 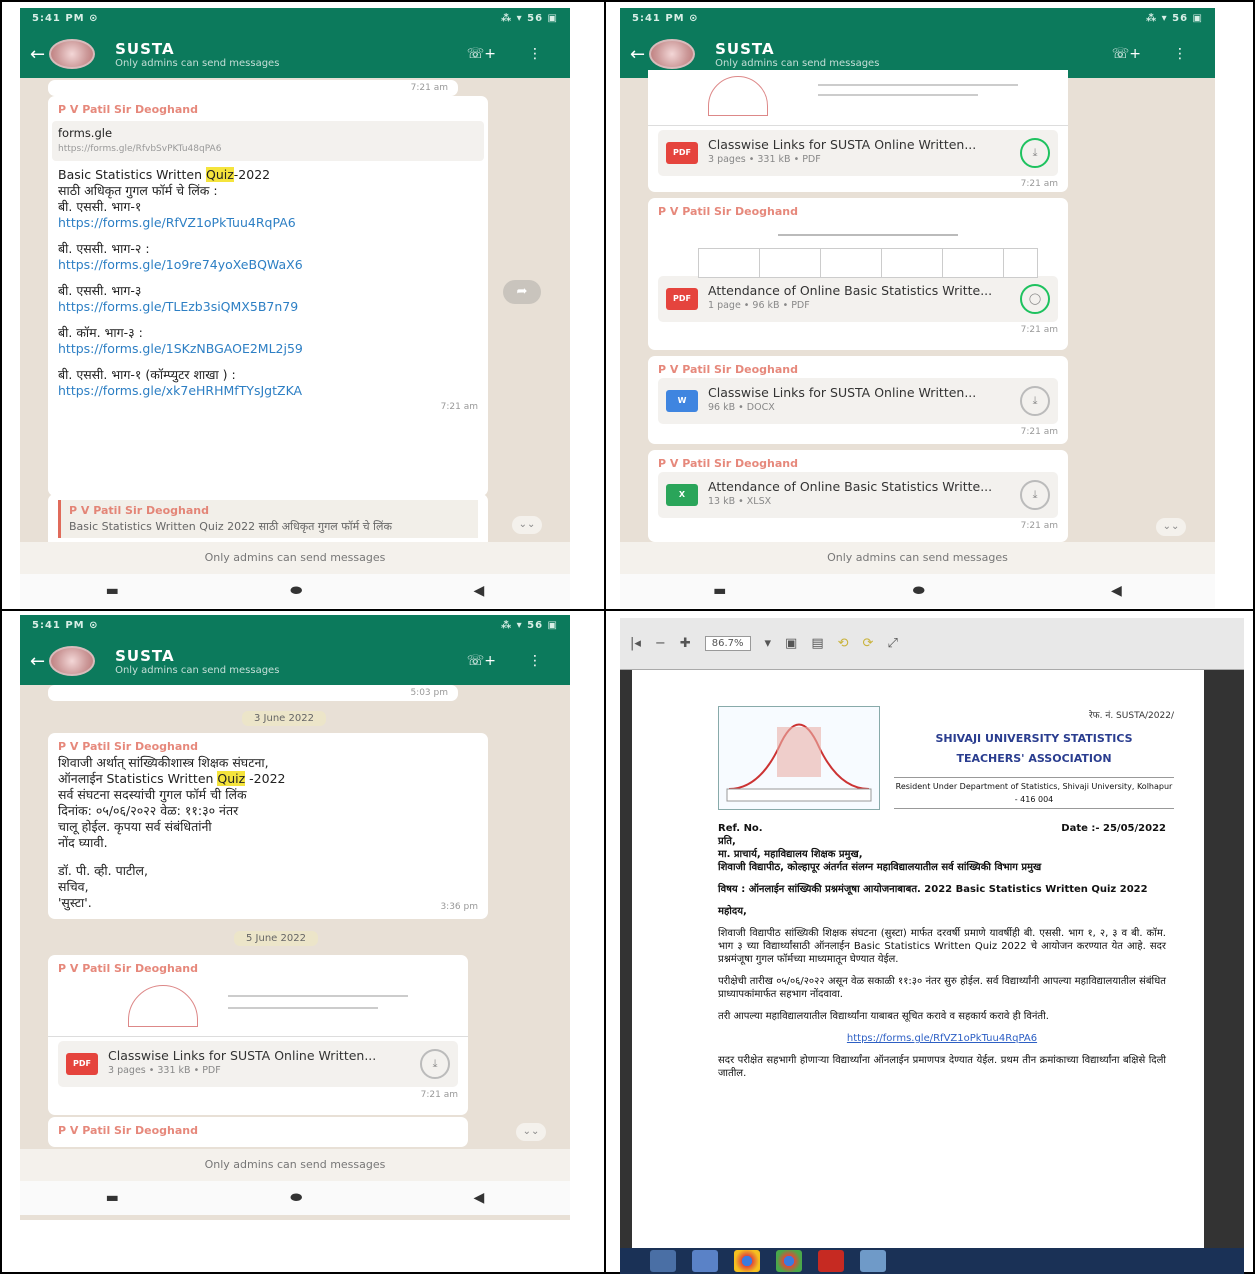 What do you see at coordinates (831, 1261) in the screenshot?
I see `pdf-app-icon` at bounding box center [831, 1261].